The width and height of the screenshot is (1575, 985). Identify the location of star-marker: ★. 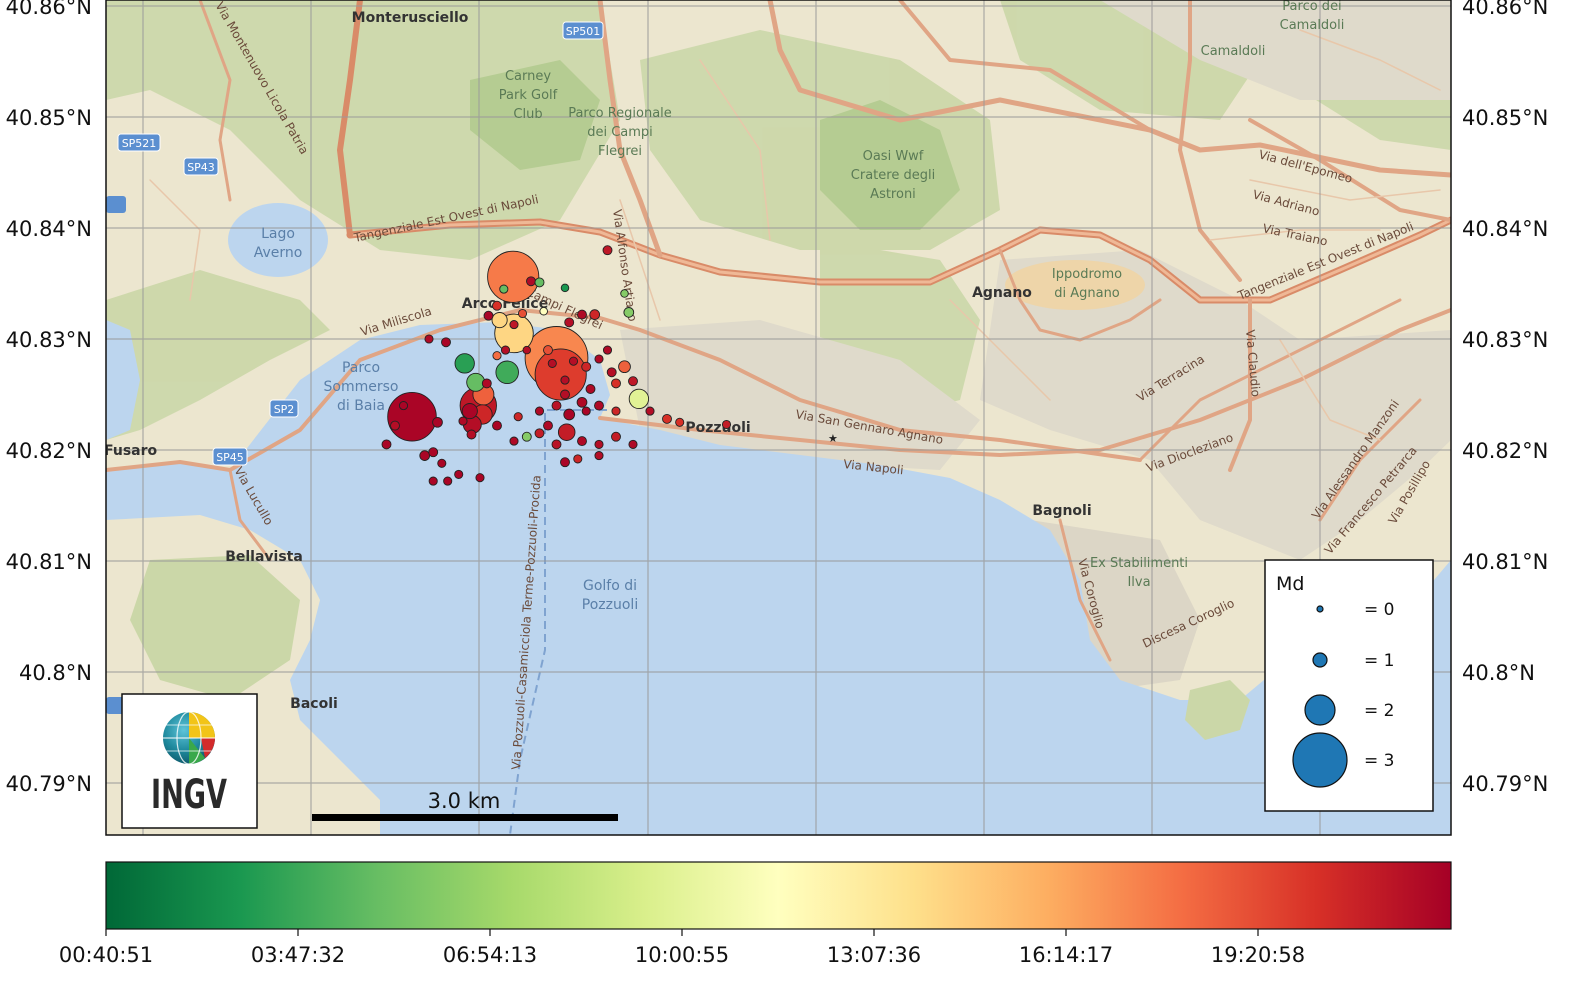
(833, 438).